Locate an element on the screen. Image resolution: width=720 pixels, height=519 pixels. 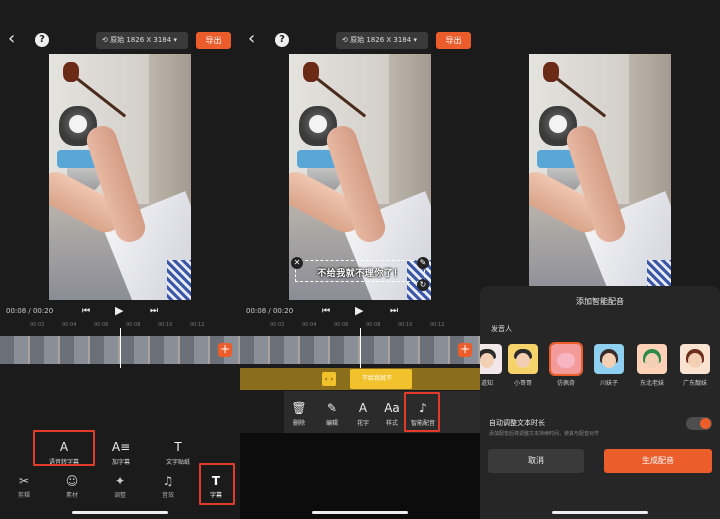
voice-name: 道知 is located at coordinates (486, 383).